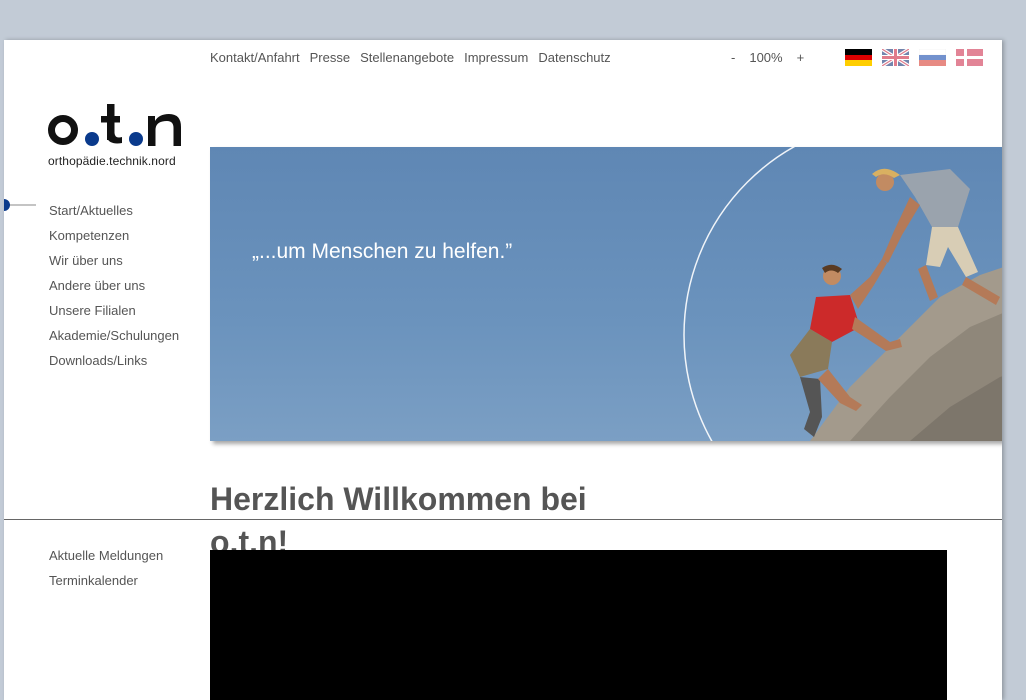  Describe the element at coordinates (114, 335) in the screenshot. I see `side-nav-akademie: Akademie/Schulungen` at that location.